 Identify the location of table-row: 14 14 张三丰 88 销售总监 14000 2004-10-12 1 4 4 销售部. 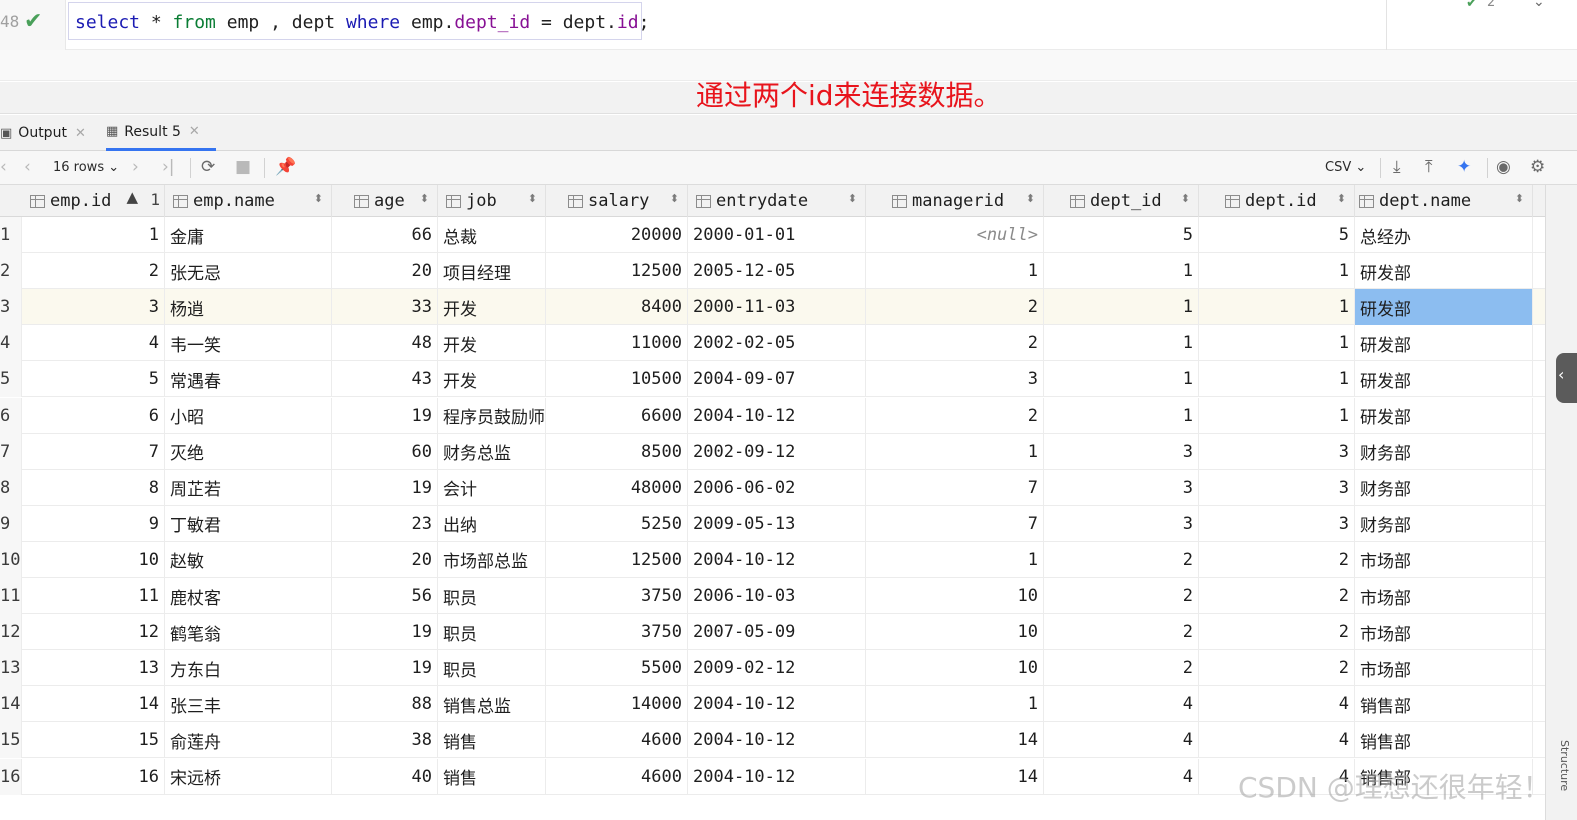
(772, 704).